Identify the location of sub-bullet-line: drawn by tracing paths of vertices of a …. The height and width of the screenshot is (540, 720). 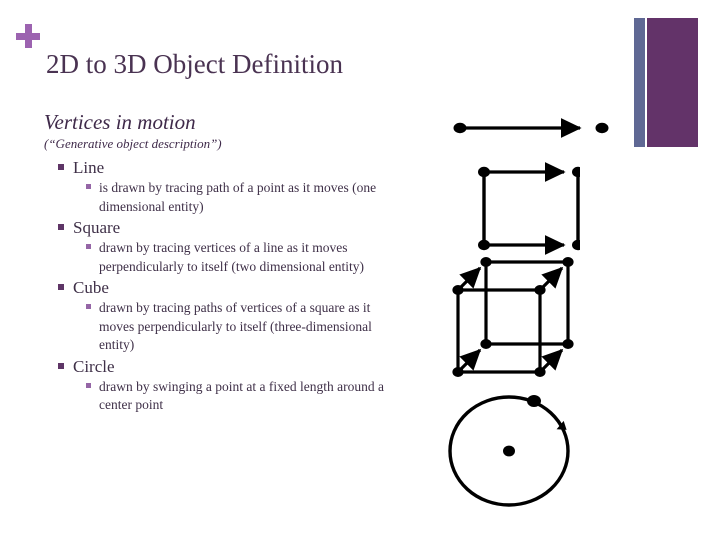
(244, 327).